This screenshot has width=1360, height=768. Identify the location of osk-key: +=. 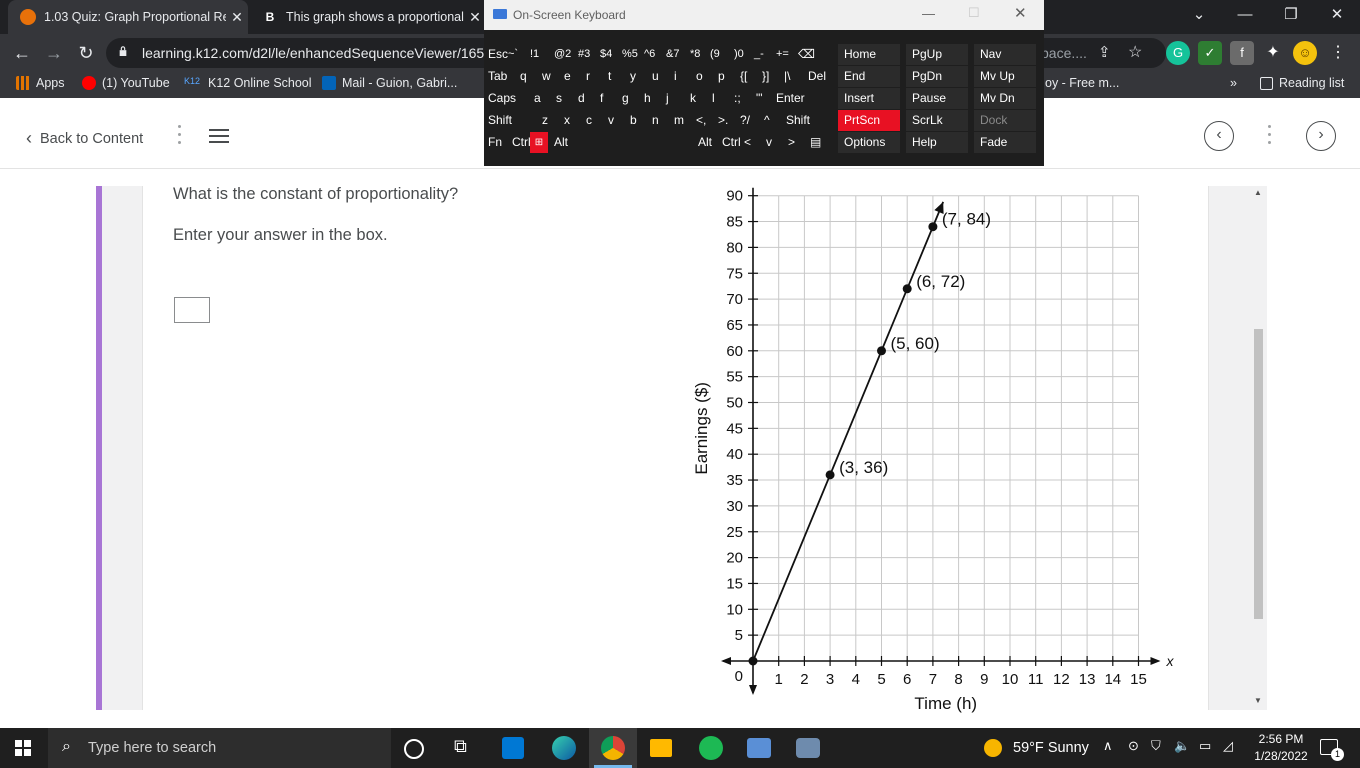
(787, 54).